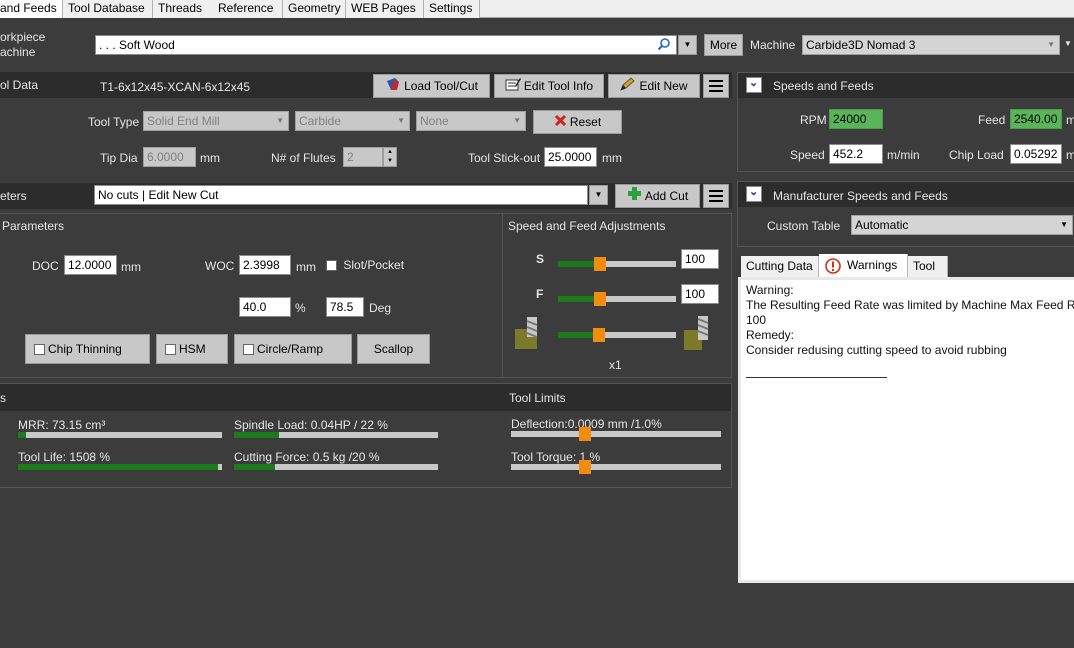 This screenshot has width=1074, height=648. I want to click on chevron-down-icon: ⌄, so click(754, 83).